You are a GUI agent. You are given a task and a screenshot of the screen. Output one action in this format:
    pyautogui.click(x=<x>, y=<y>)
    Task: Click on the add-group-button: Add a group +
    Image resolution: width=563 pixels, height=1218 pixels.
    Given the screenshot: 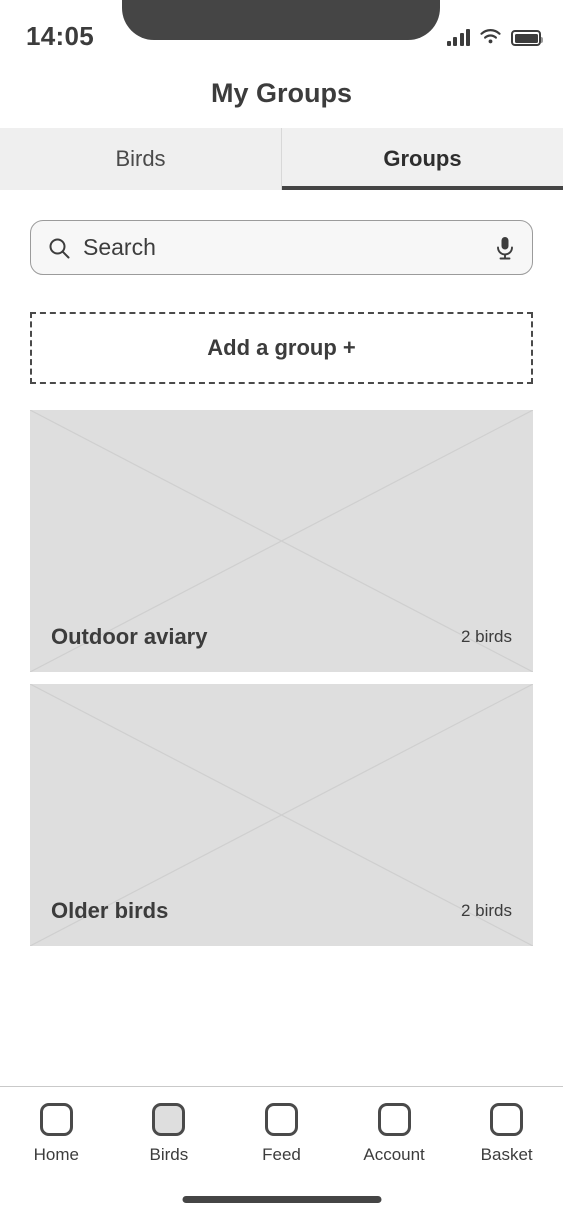 What is the action you would take?
    pyautogui.click(x=281, y=348)
    